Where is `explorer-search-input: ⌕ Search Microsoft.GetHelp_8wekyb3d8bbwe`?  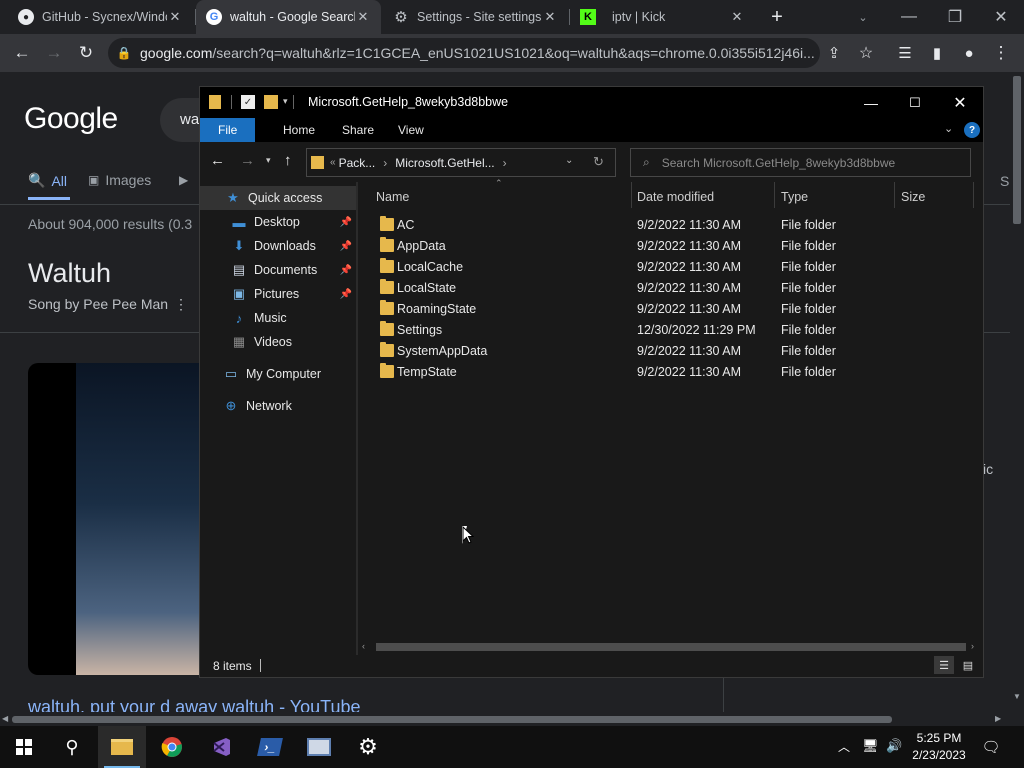 explorer-search-input: ⌕ Search Microsoft.GetHelp_8wekyb3d8bbwe is located at coordinates (800, 162).